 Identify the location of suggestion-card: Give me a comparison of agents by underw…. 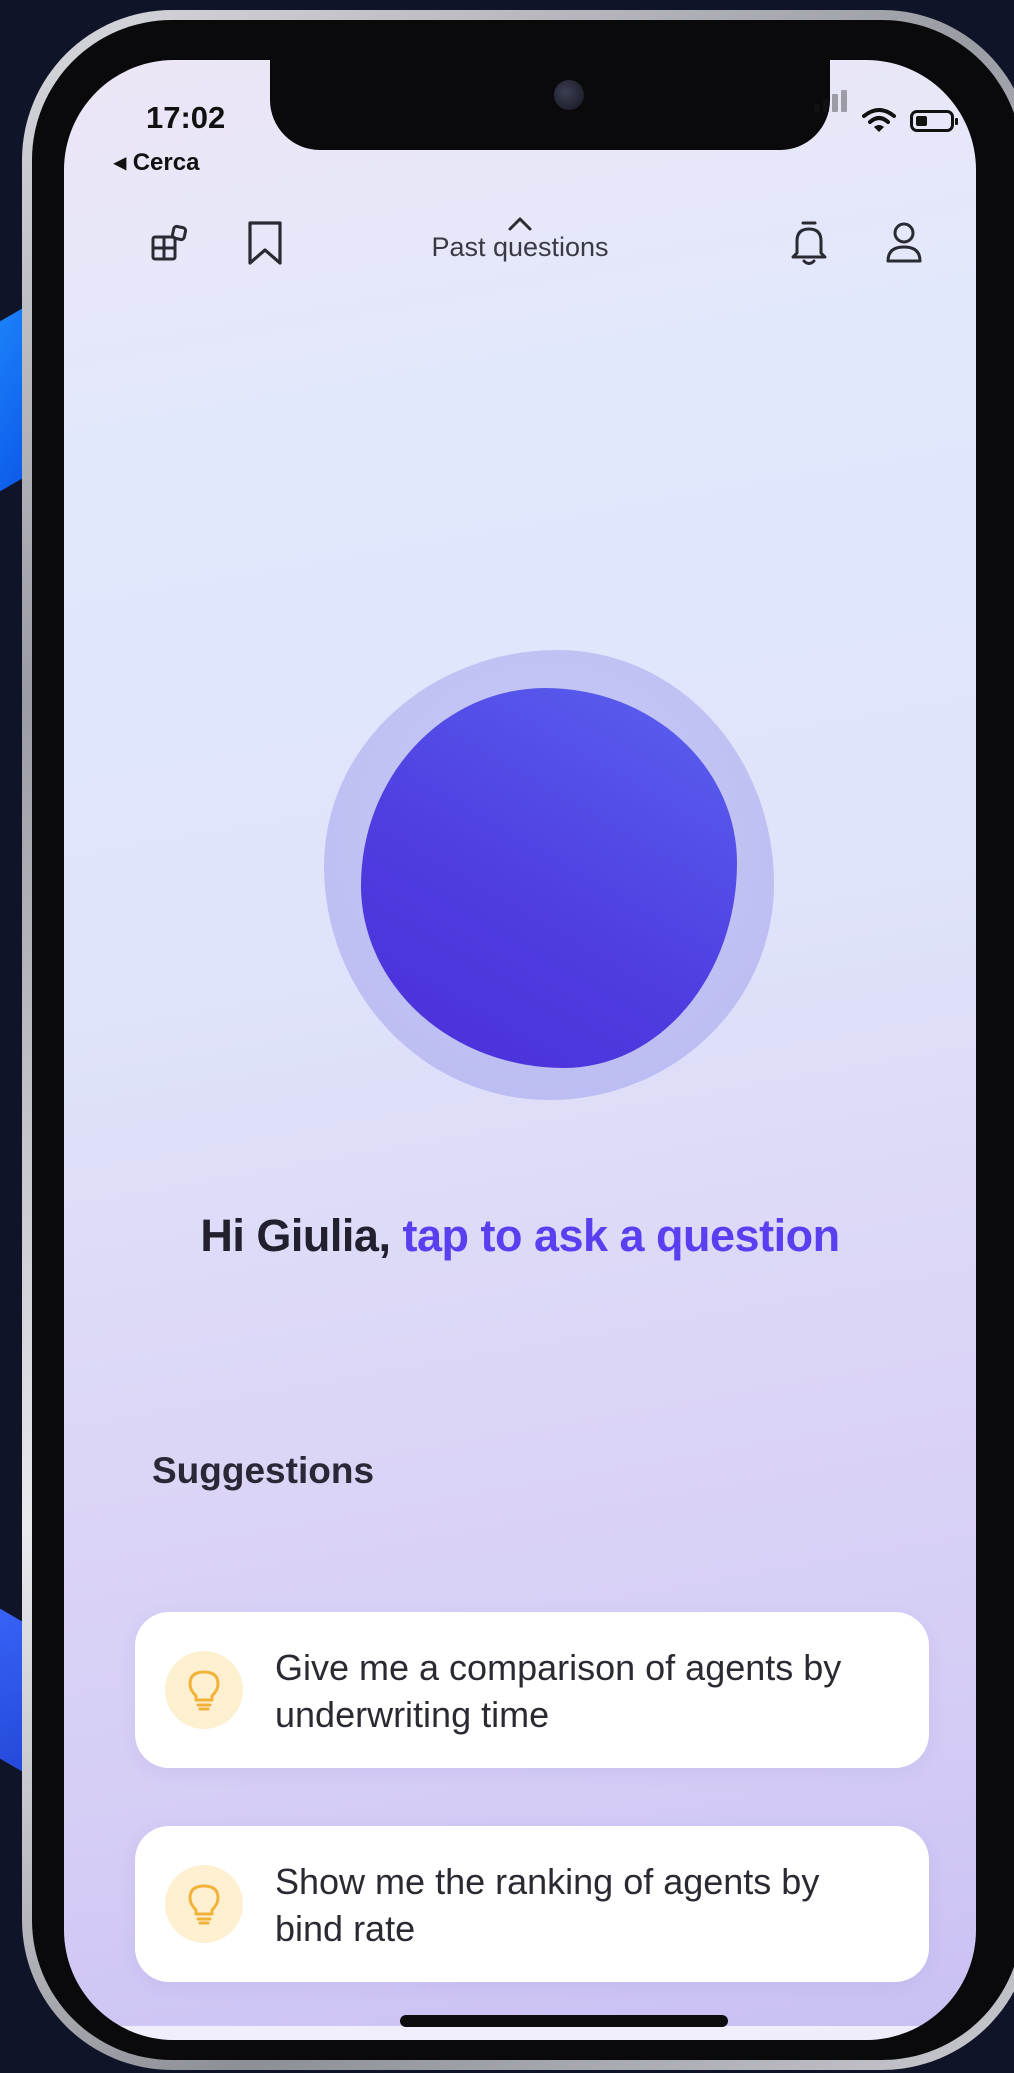
(532, 1690).